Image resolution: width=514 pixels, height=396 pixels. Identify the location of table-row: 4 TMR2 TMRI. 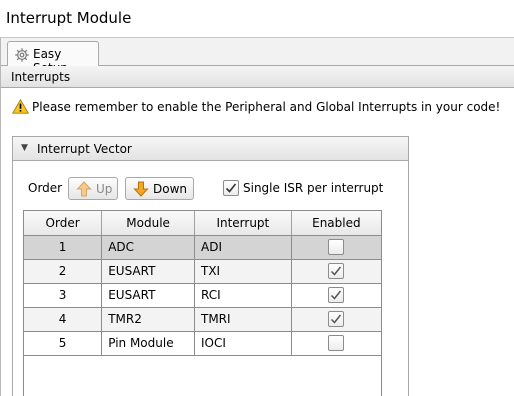
(202, 319).